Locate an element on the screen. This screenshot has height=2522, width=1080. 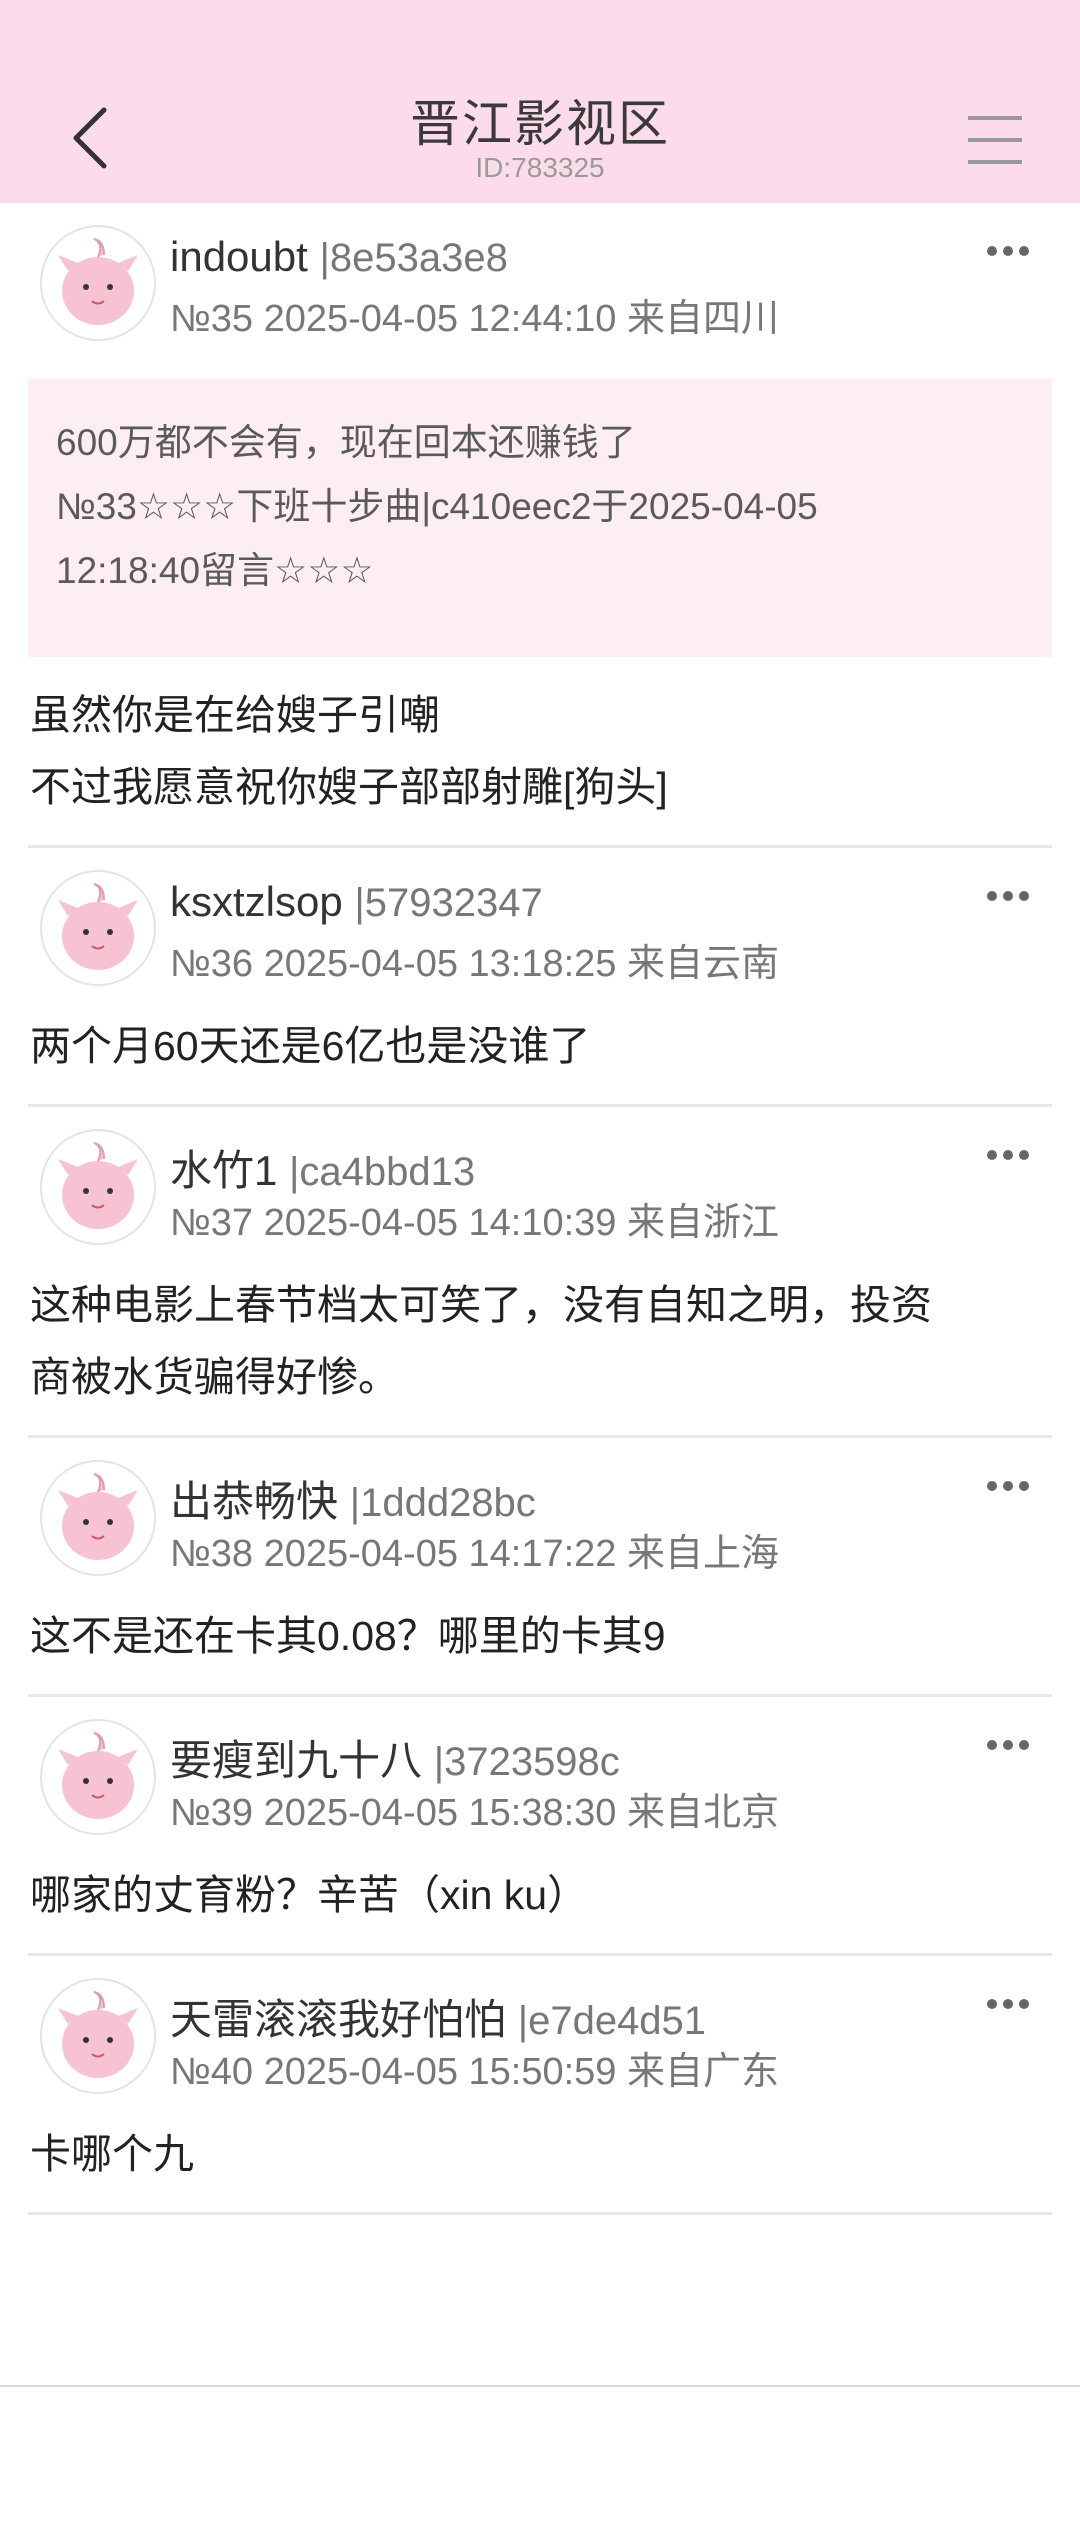
page-title: 晋江影视区 is located at coordinates (540, 124).